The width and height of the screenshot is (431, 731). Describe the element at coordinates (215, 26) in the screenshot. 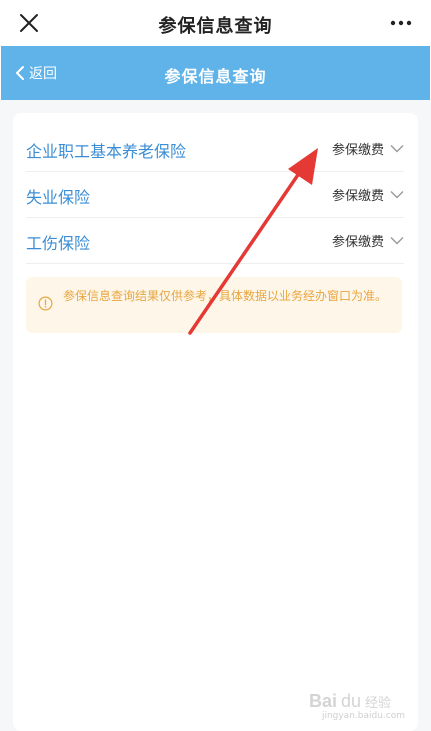

I see `app-bar-title: 参保信息查询` at that location.